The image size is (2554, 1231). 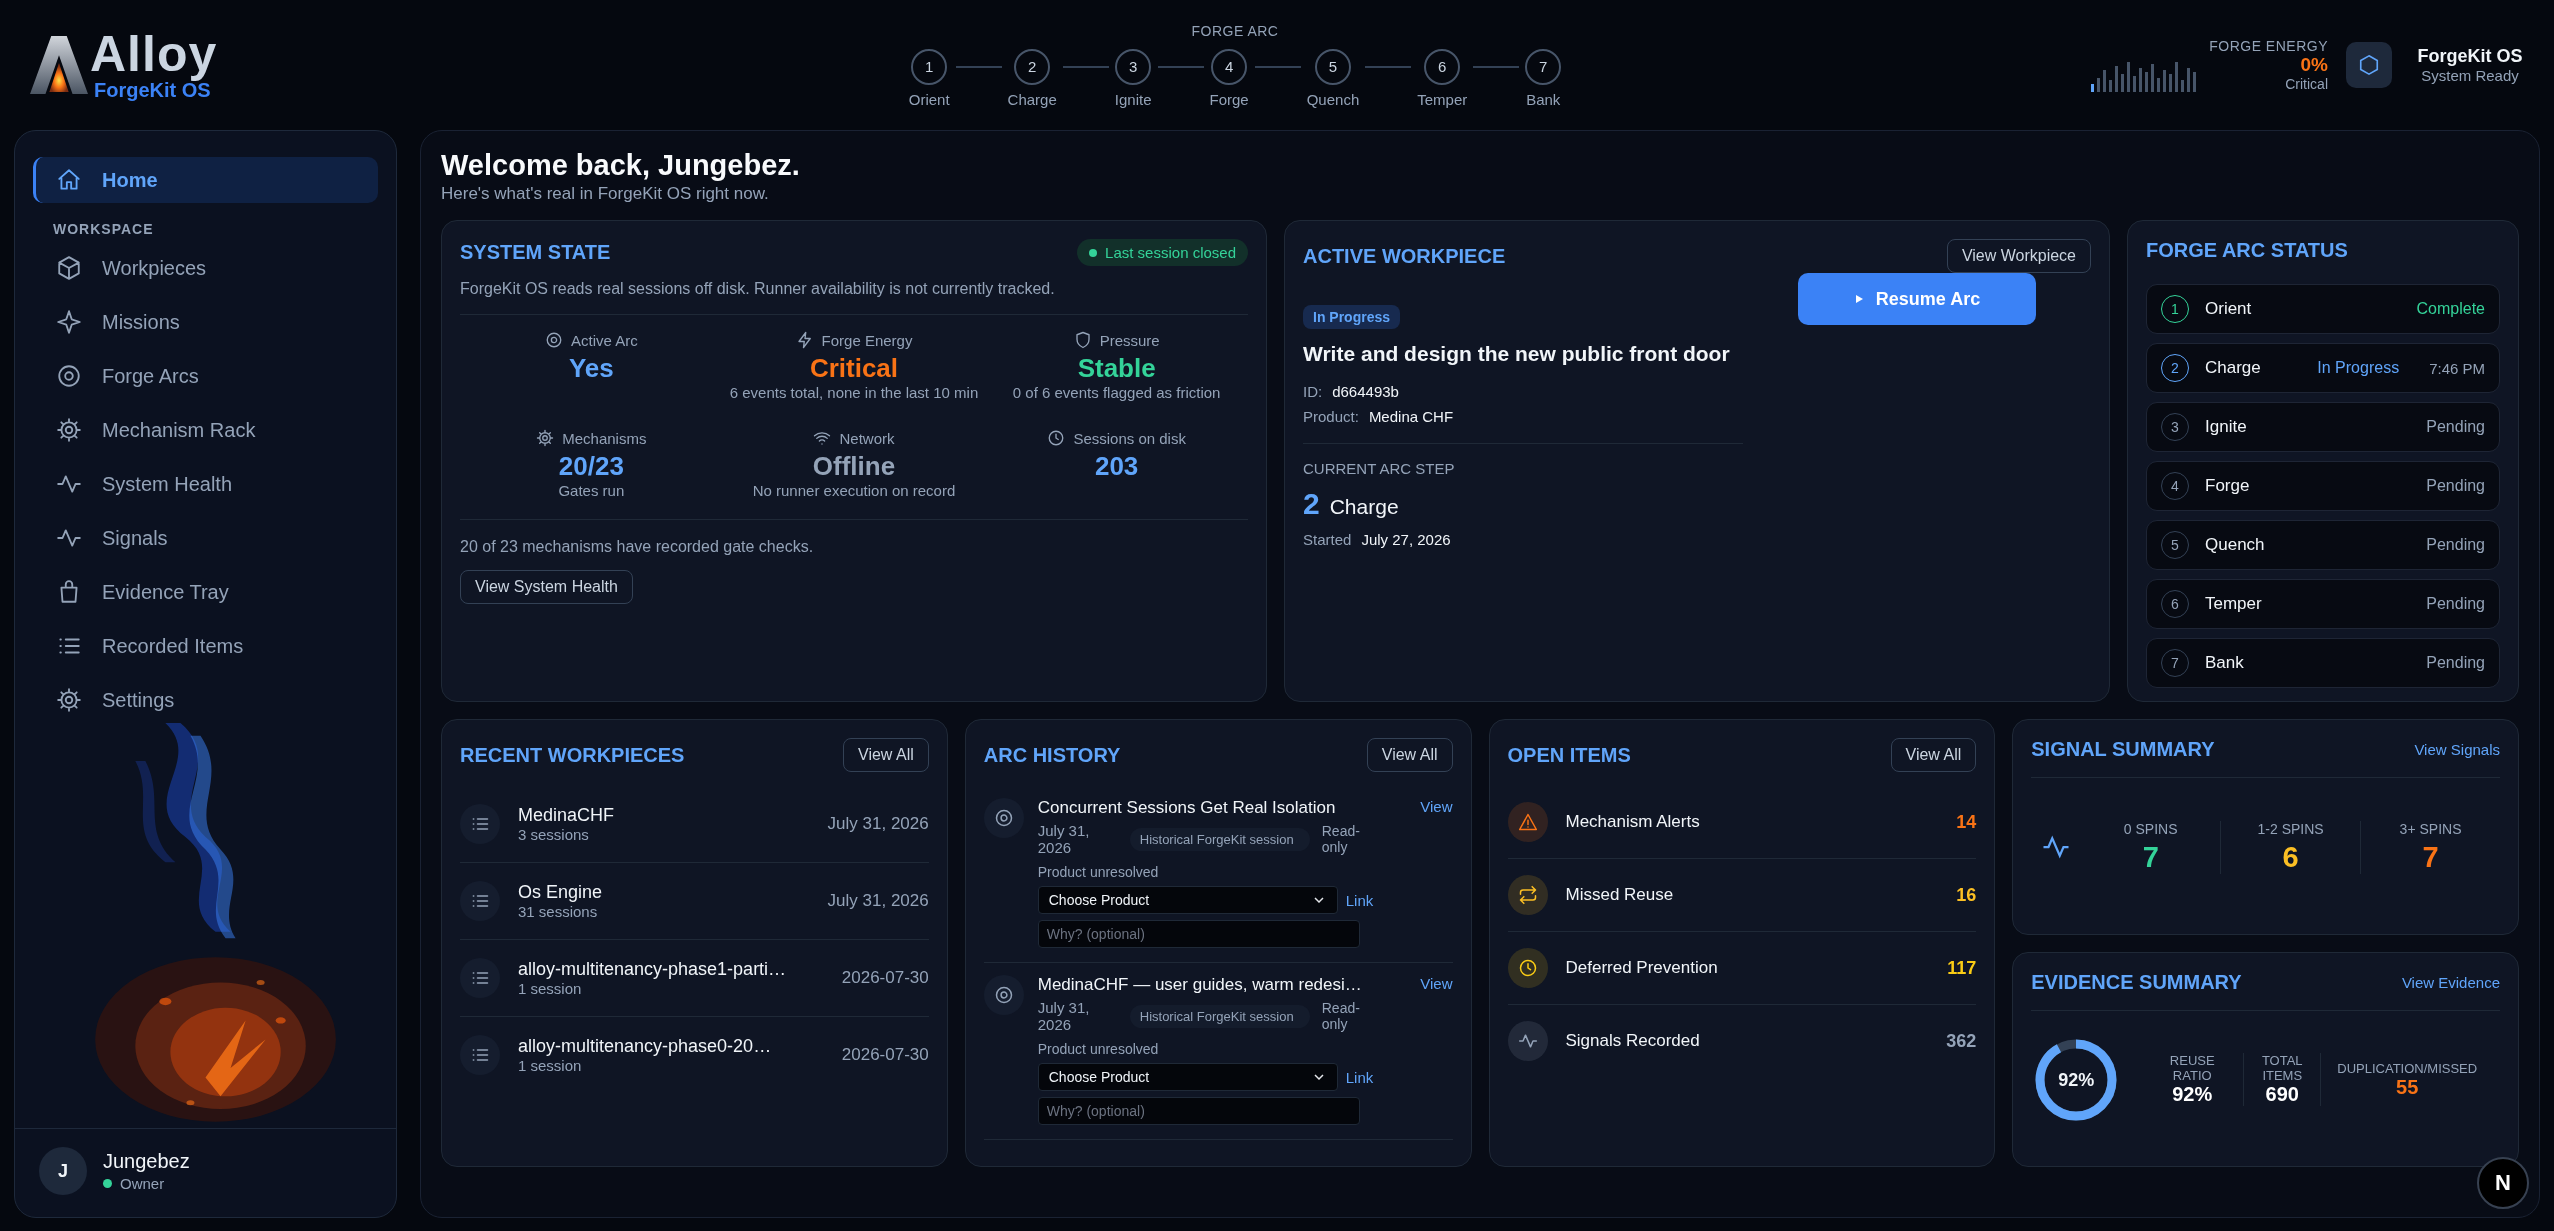 I want to click on item-count: 117, so click(x=1962, y=968).